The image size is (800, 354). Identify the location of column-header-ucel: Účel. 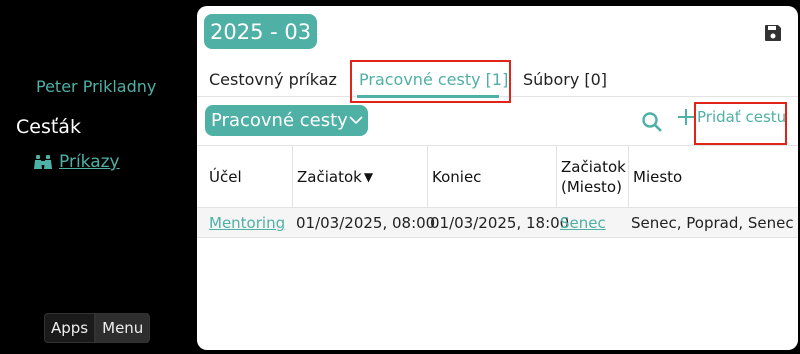
(249, 177).